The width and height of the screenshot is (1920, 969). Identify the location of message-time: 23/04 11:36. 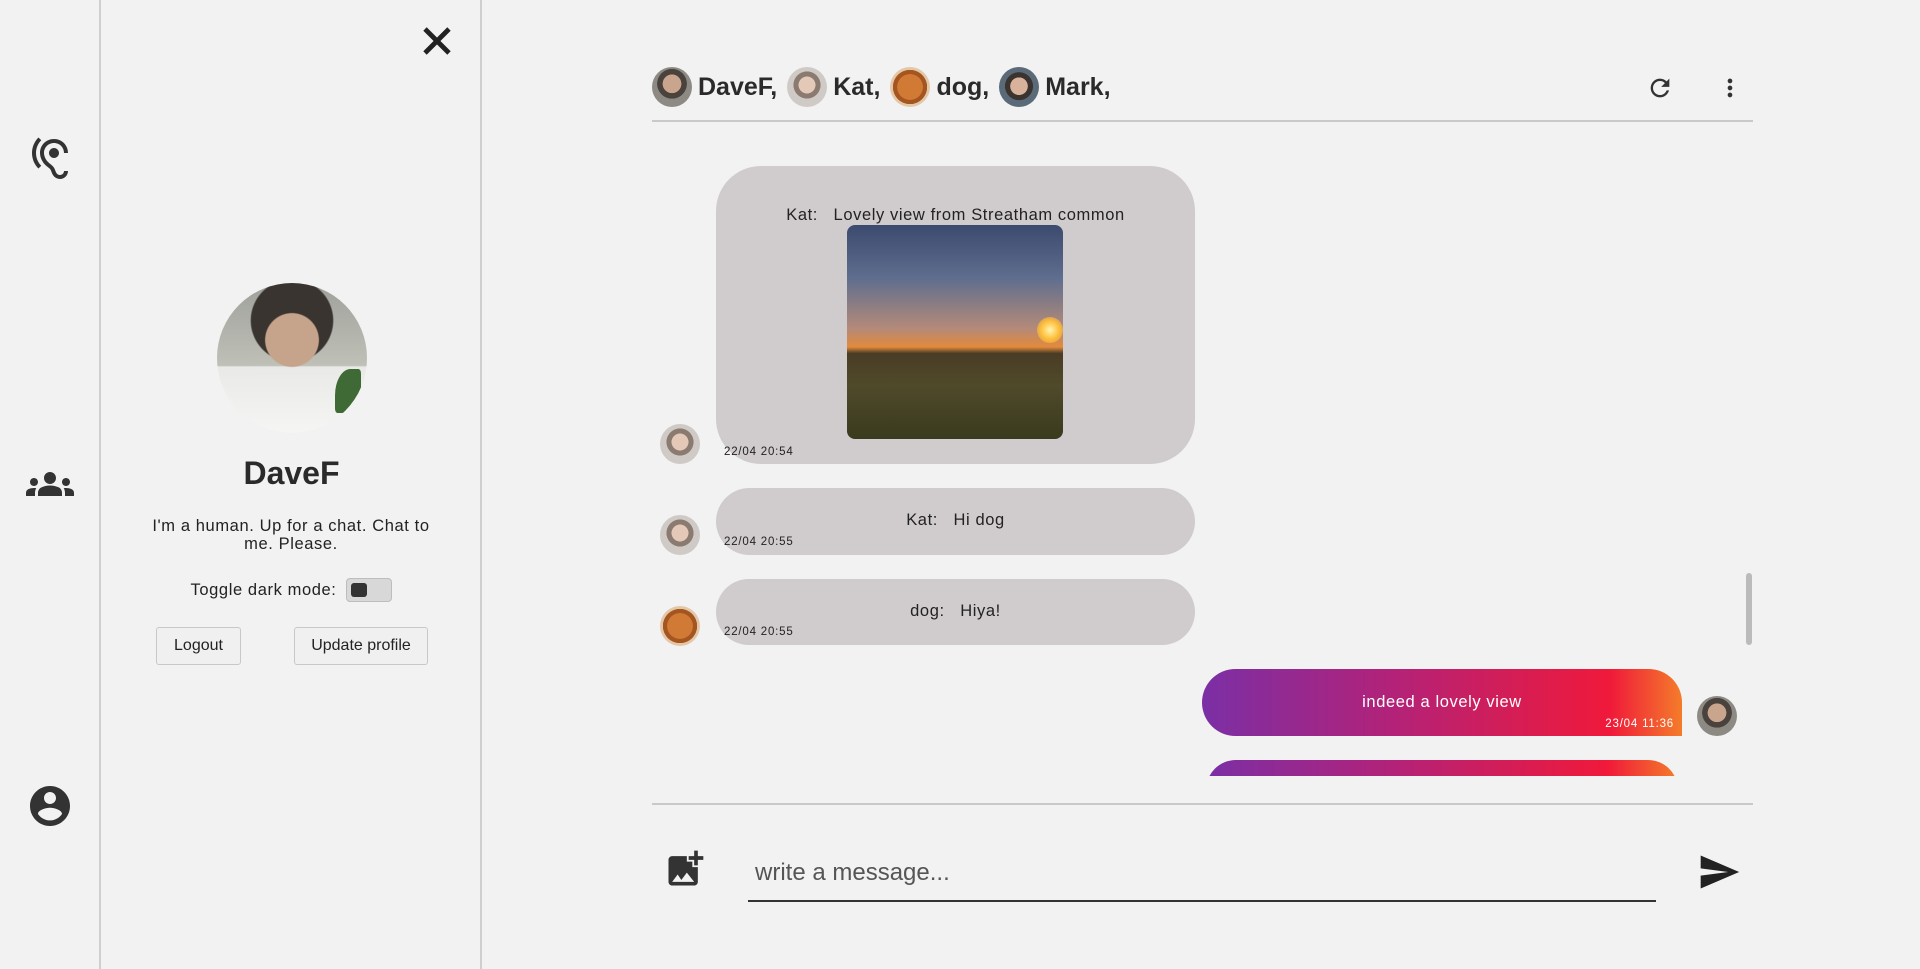
(1639, 724).